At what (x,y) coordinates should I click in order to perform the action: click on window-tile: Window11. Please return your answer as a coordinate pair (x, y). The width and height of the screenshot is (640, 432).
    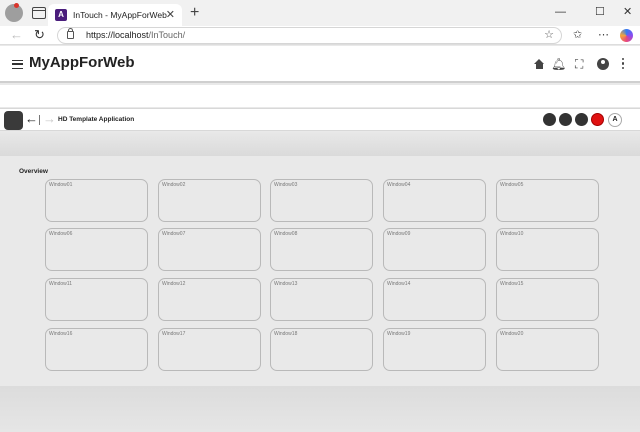
    Looking at the image, I should click on (96, 299).